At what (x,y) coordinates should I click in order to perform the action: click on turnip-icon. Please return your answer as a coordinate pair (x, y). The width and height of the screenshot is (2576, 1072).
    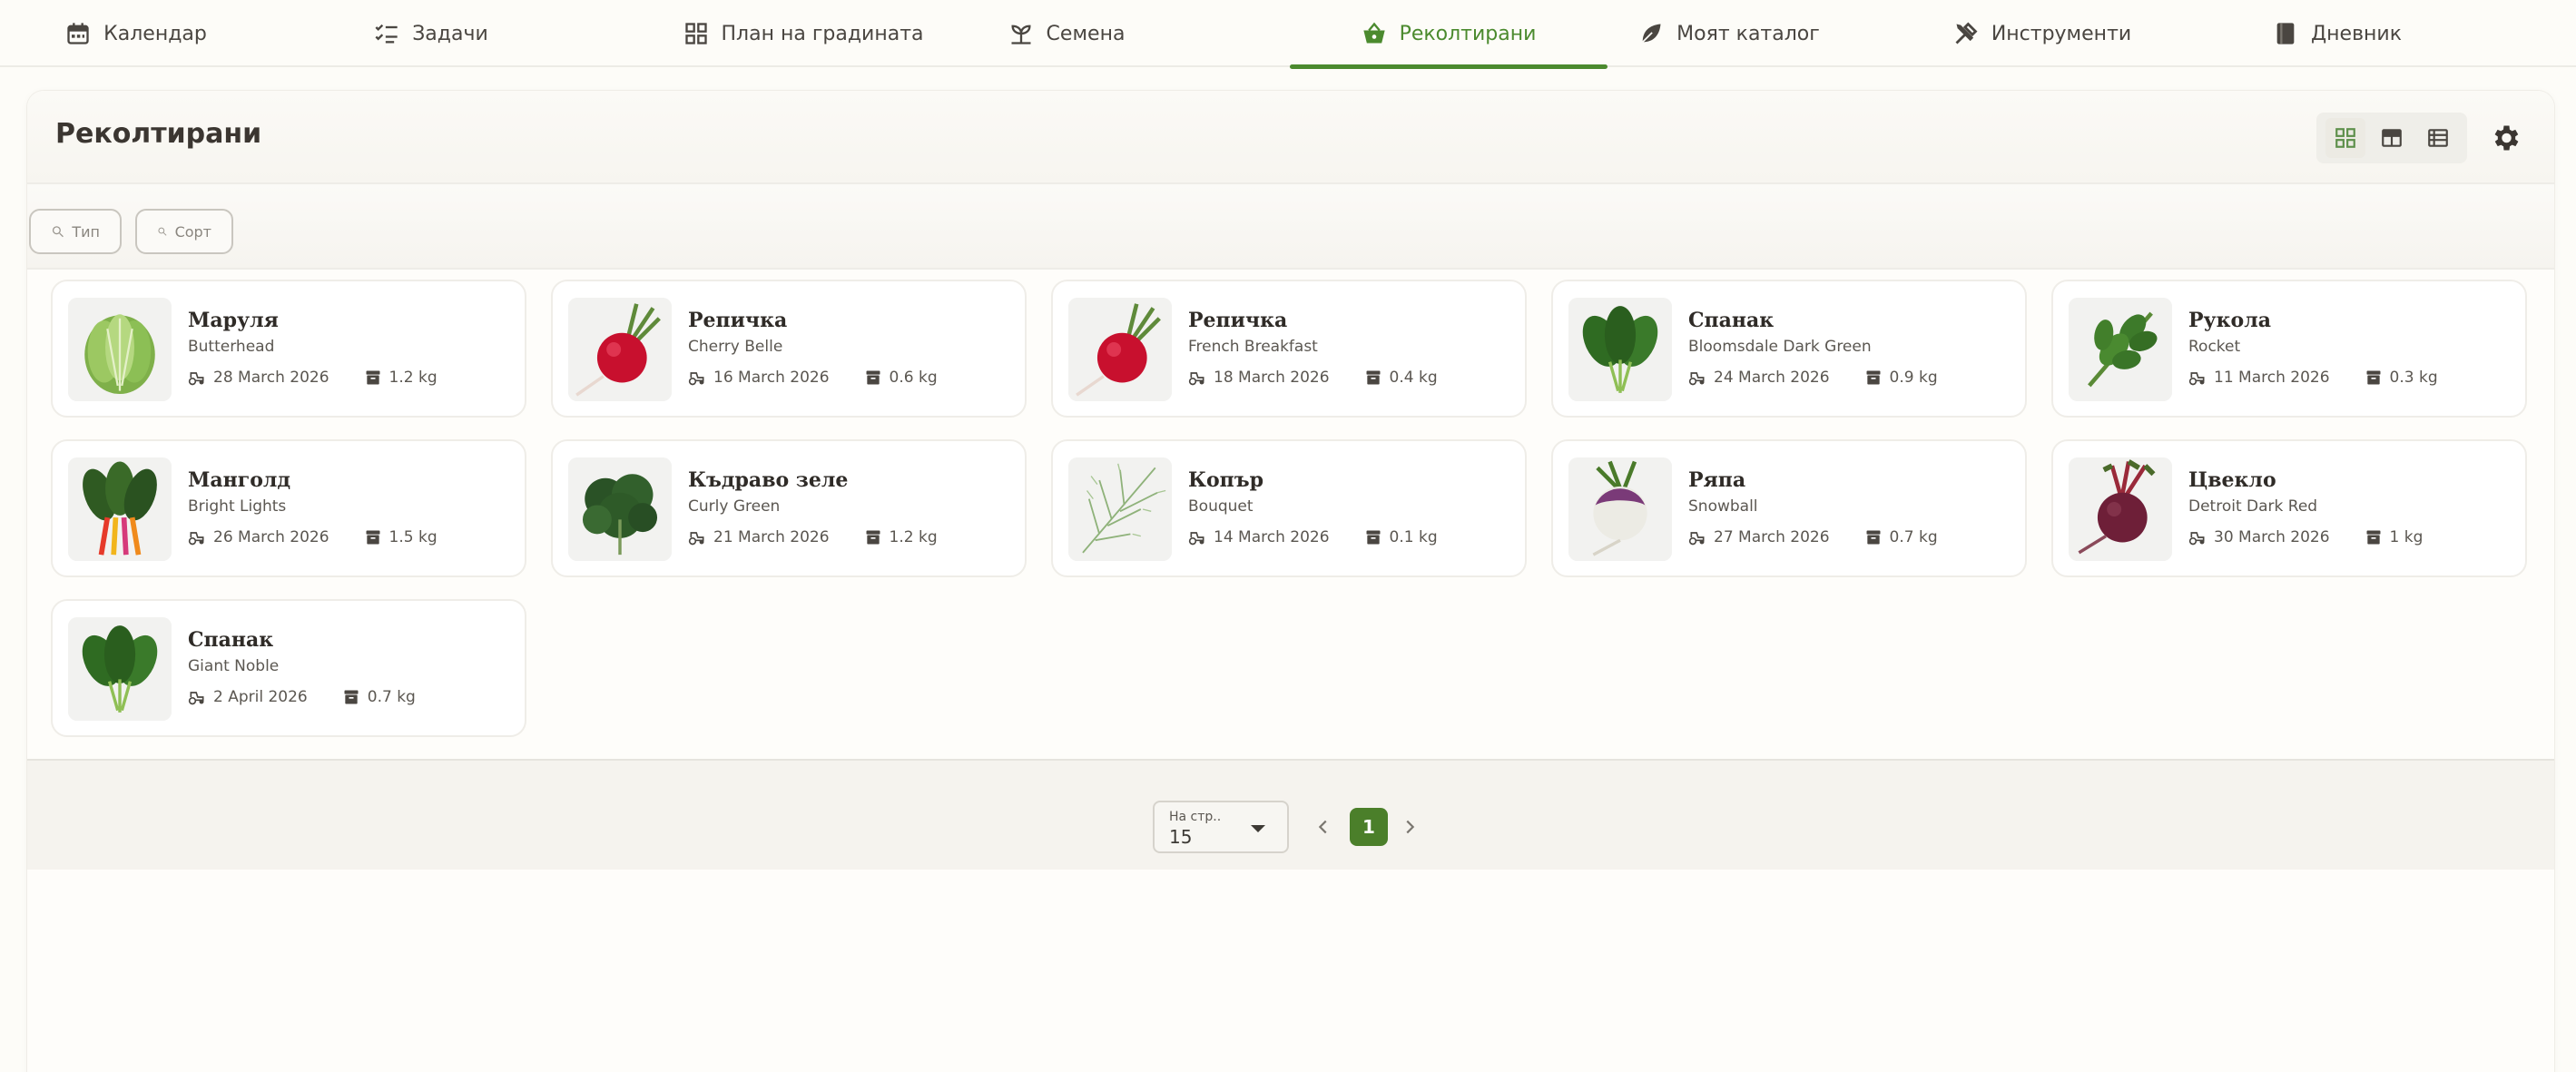
    Looking at the image, I should click on (1620, 509).